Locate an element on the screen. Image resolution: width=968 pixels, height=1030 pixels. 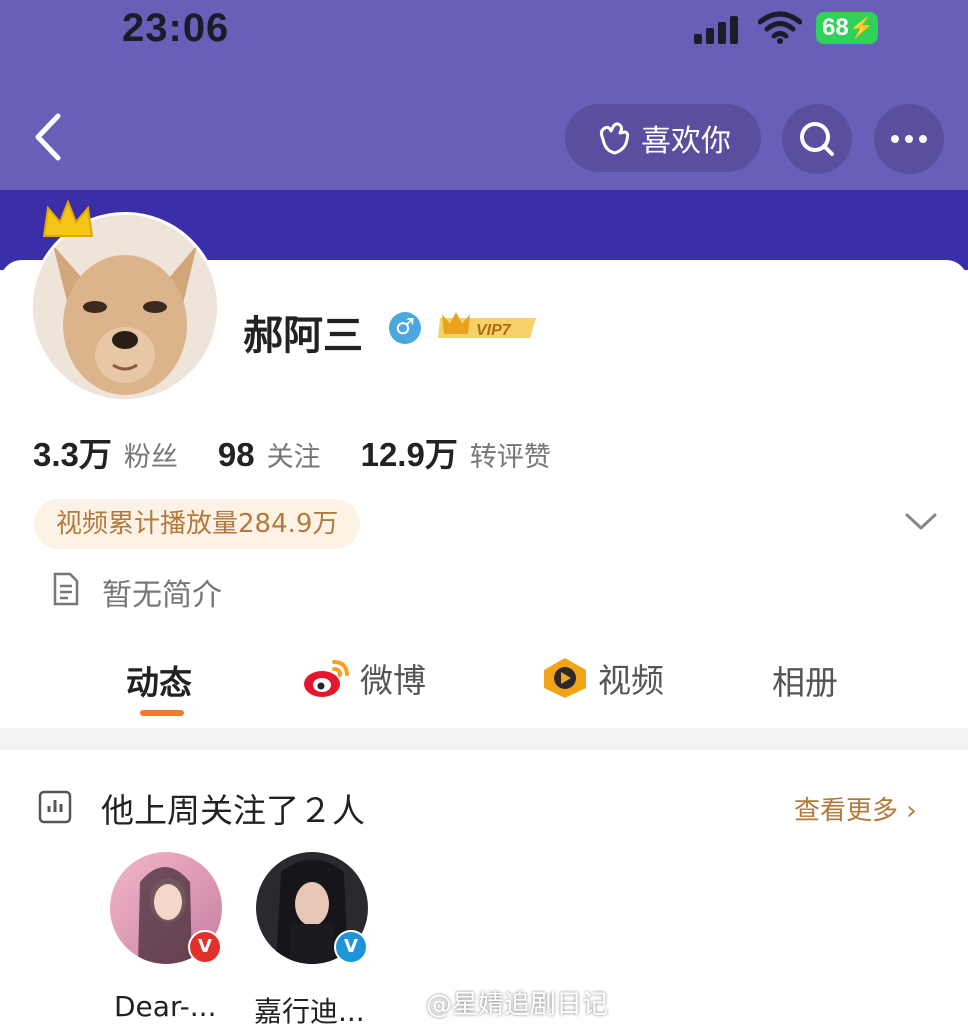
followers-label: 粉丝 is located at coordinates (151, 454).